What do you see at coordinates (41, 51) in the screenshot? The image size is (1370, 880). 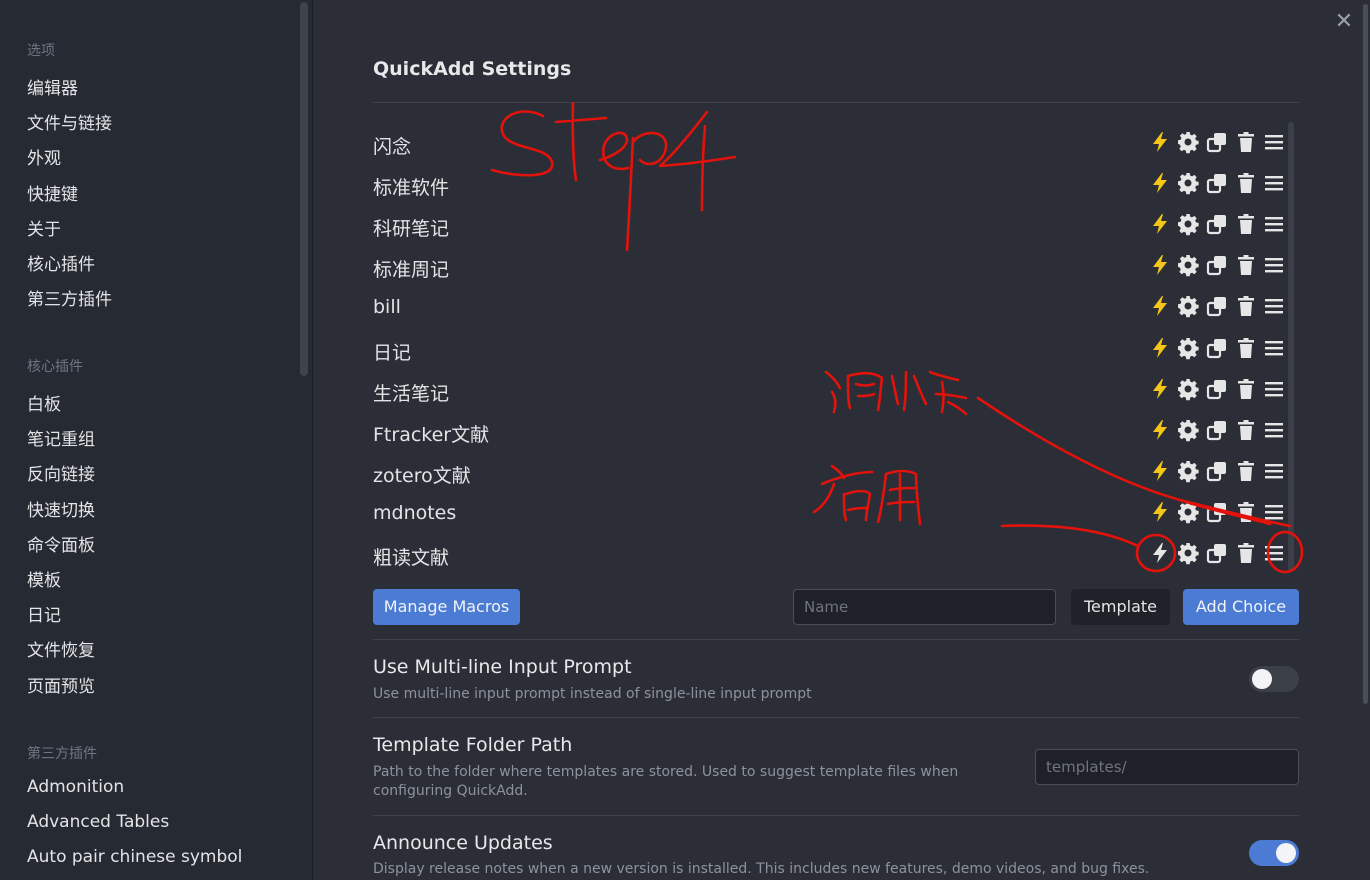 I see `sidebar-heading: 选项` at bounding box center [41, 51].